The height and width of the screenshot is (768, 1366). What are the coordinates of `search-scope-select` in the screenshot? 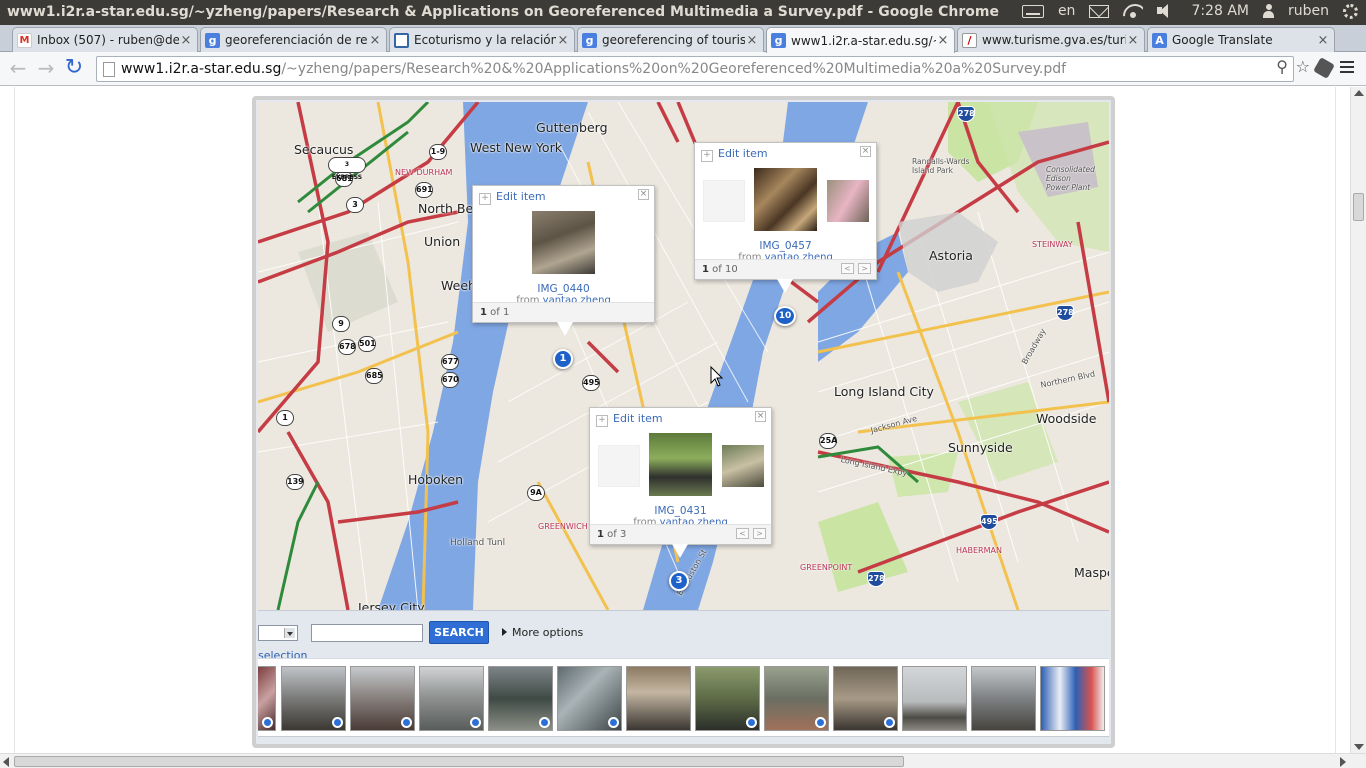 It's located at (278, 633).